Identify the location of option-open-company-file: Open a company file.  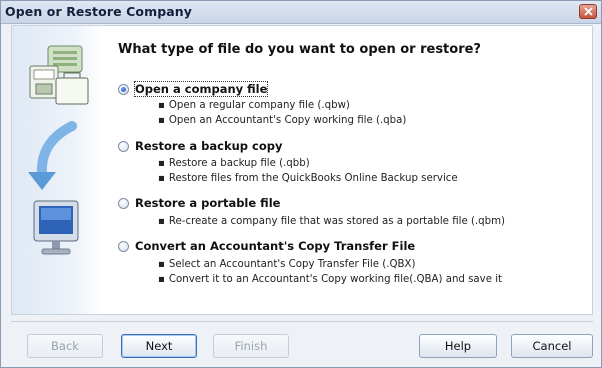
(193, 89).